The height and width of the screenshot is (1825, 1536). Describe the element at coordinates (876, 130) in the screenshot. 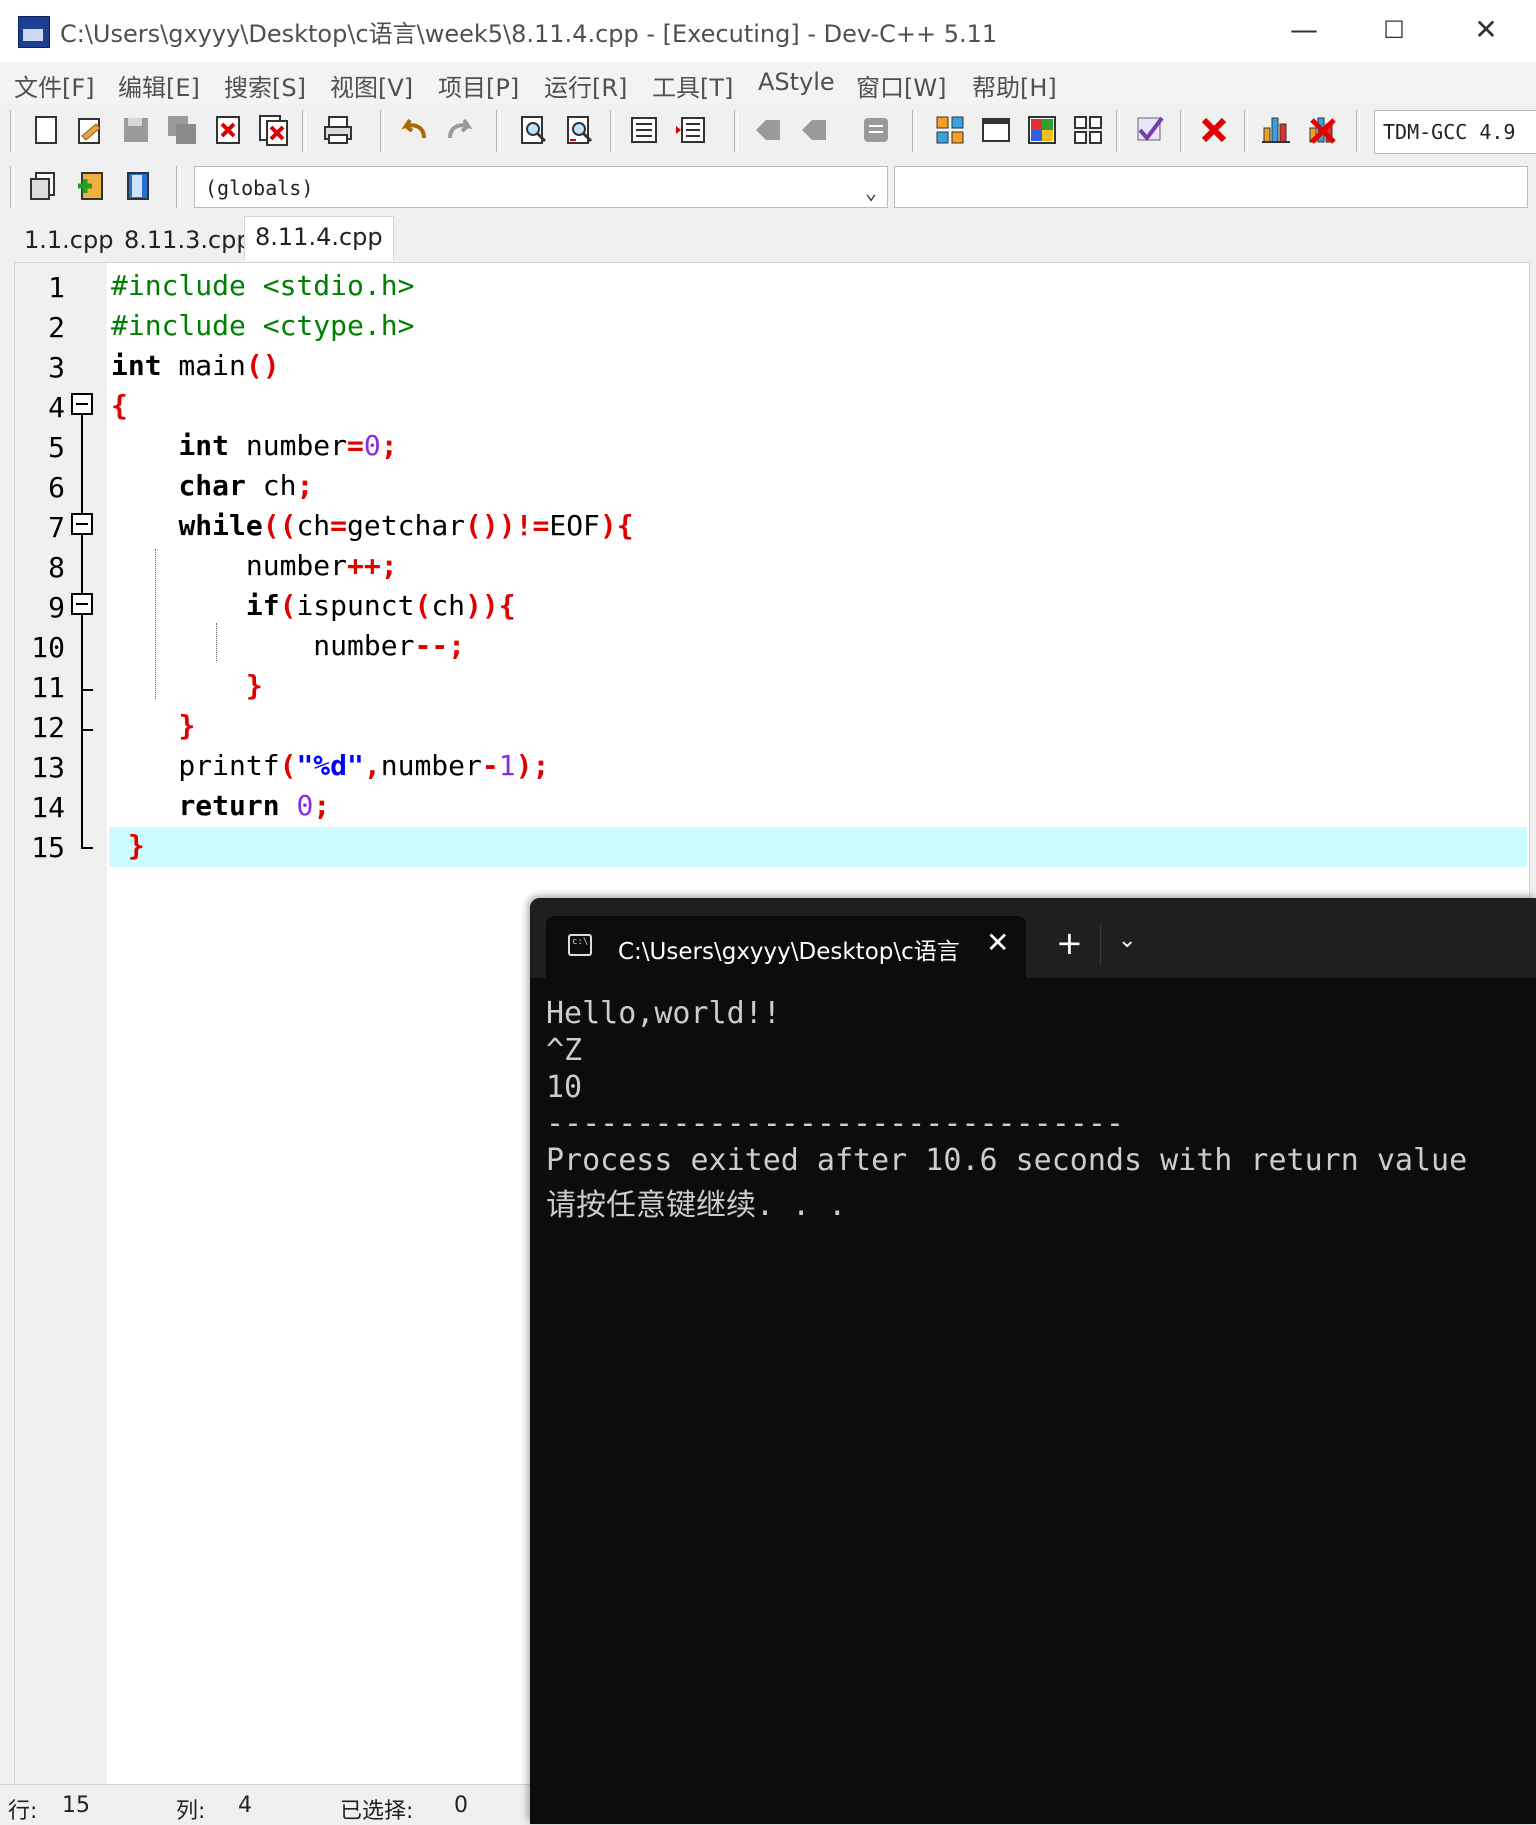

I see `comment-icon` at that location.